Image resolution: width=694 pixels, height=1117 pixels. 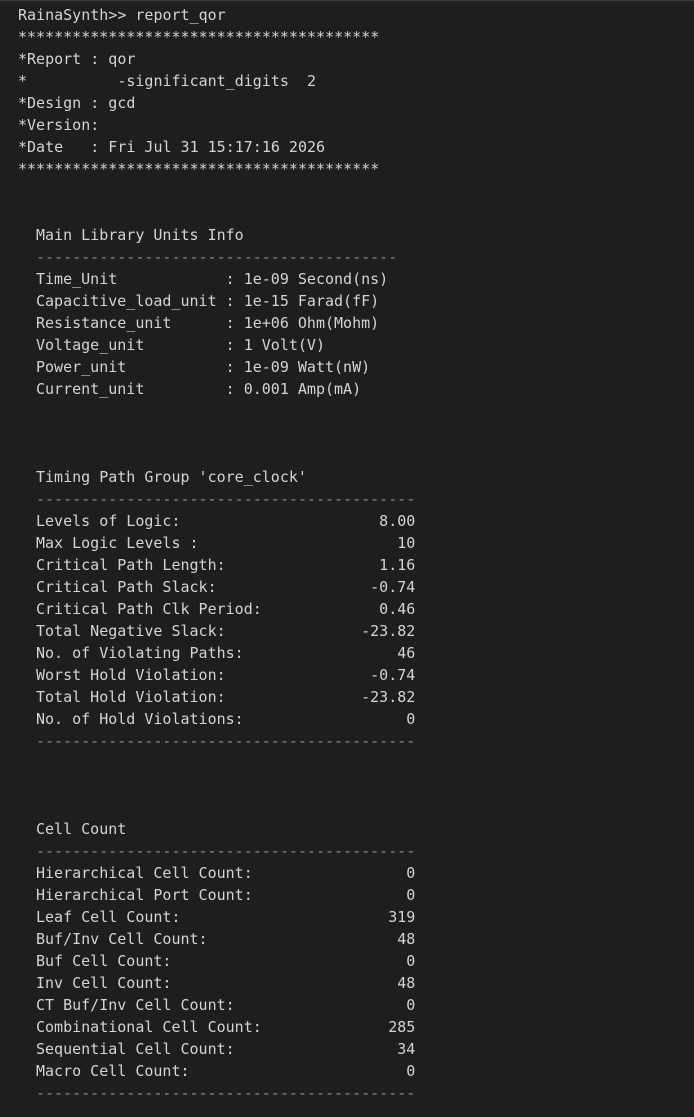 I want to click on timing-row: Total Hold Violation: -23.82, so click(x=226, y=697).